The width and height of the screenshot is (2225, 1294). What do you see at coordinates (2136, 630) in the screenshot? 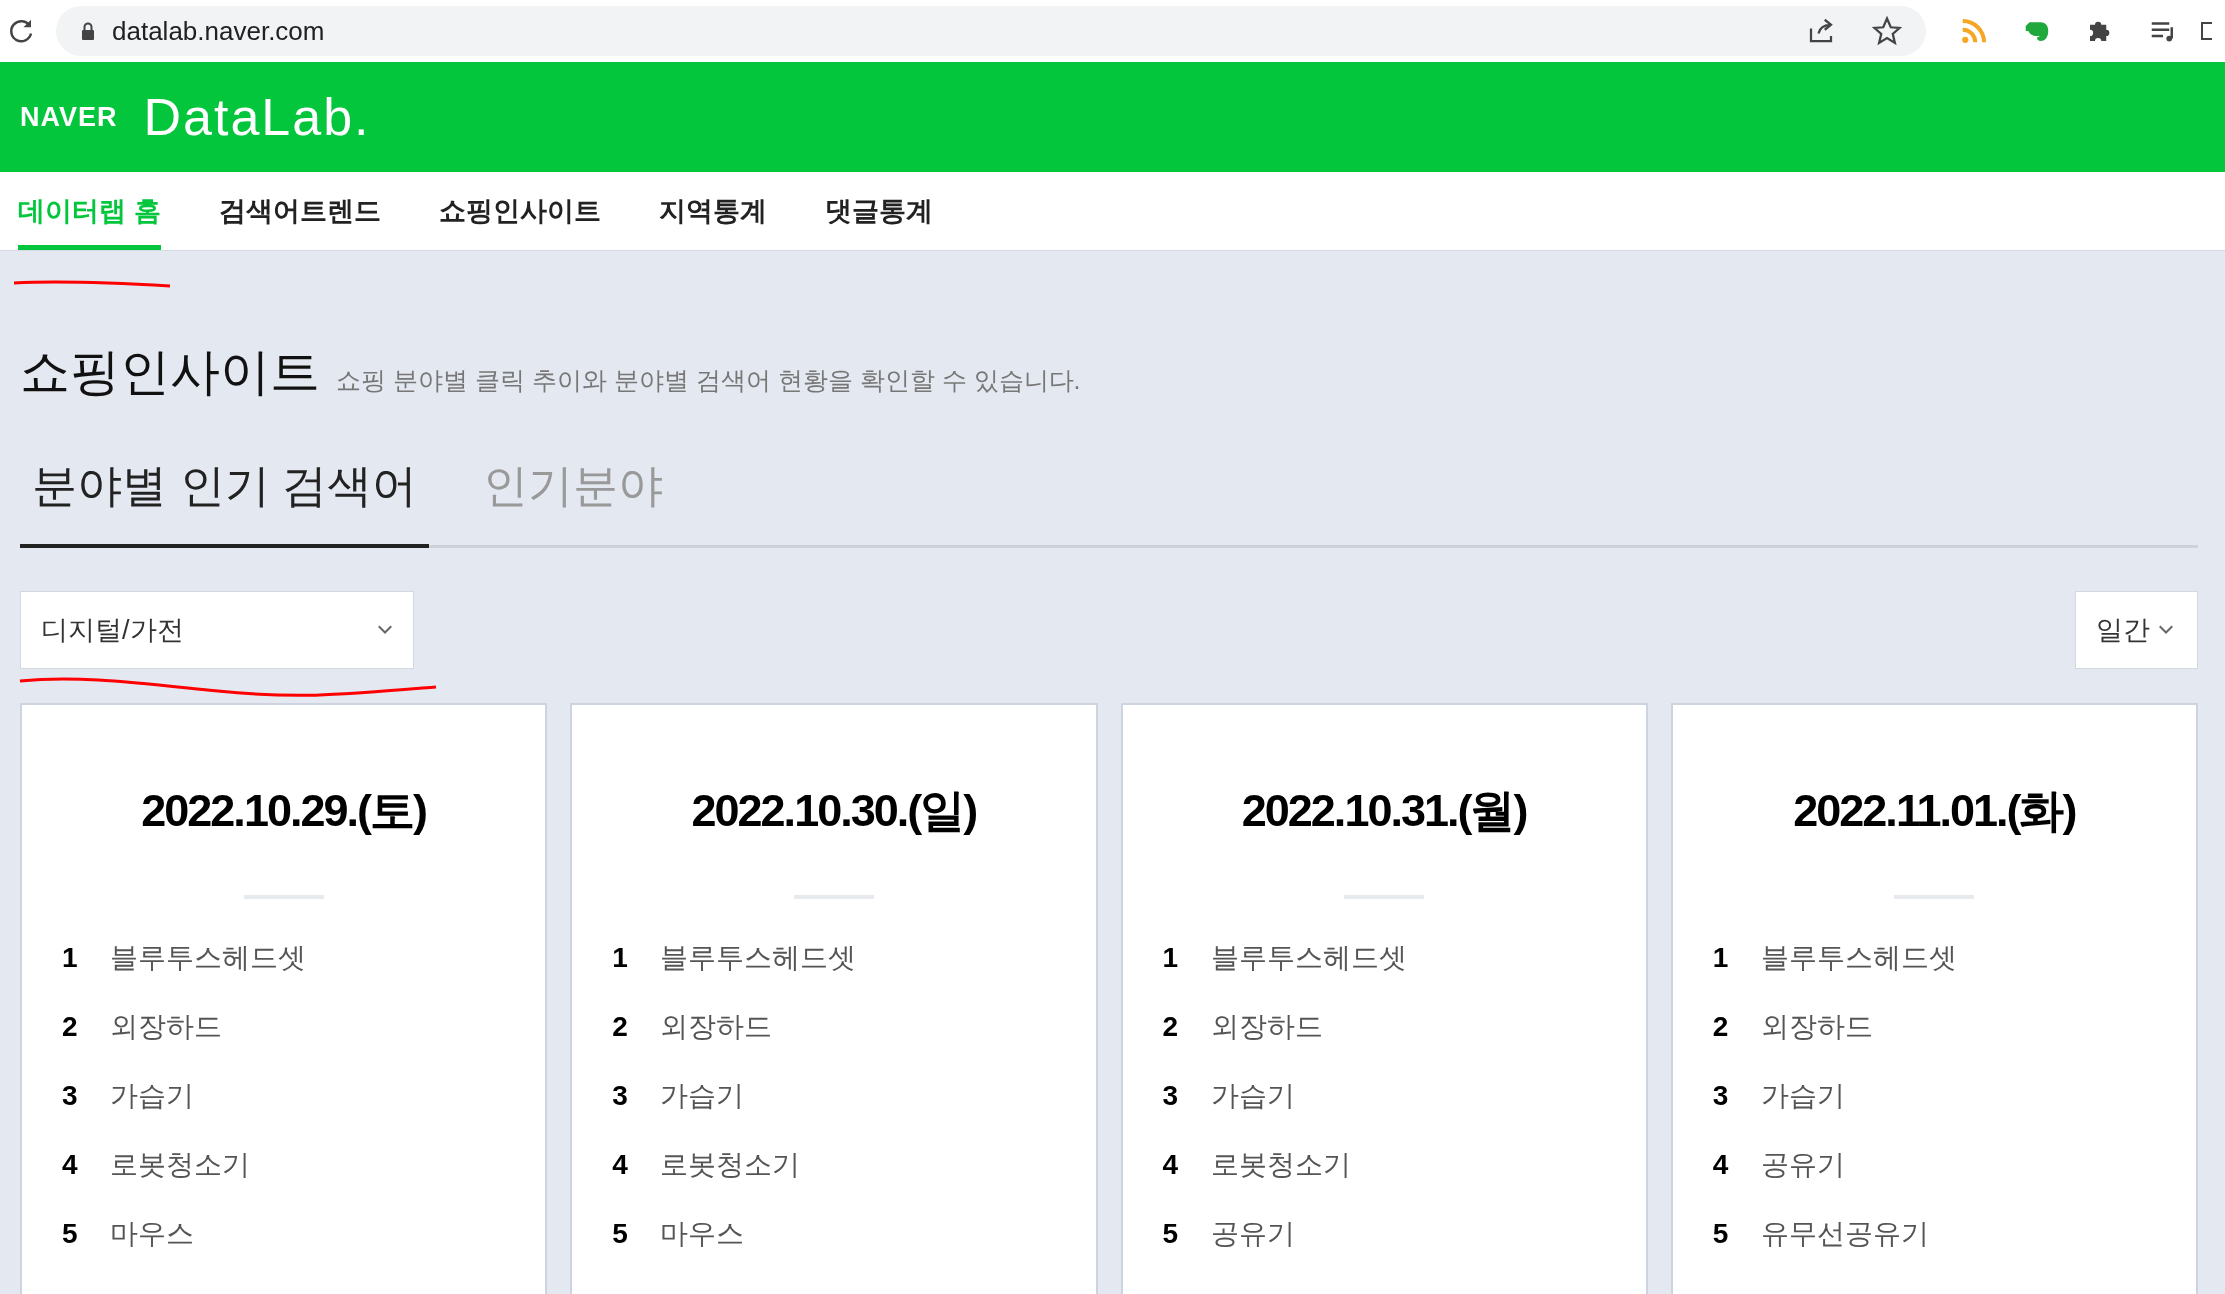
I see `period-dropdown: 일간` at bounding box center [2136, 630].